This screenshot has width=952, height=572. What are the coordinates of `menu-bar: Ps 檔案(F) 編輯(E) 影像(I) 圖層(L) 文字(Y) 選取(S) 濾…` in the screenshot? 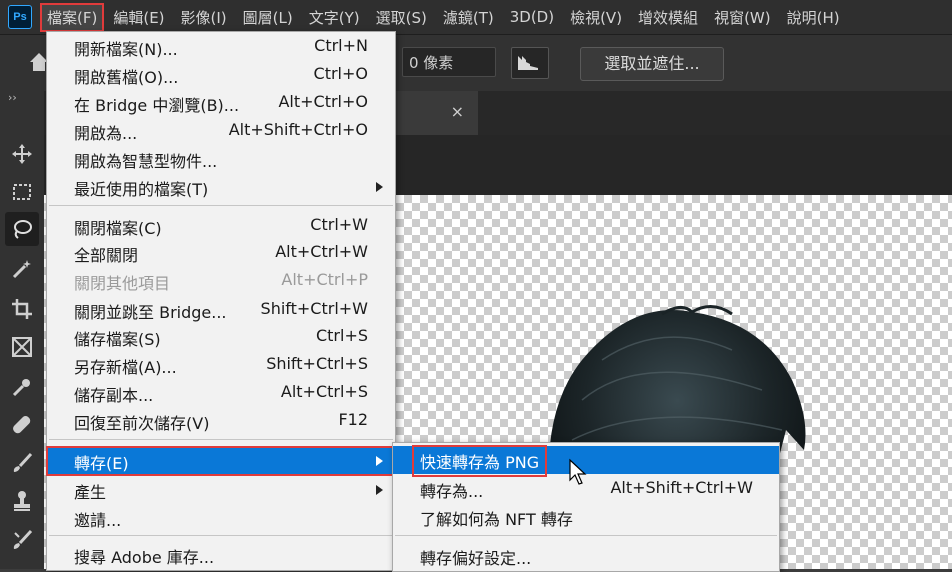 It's located at (476, 17).